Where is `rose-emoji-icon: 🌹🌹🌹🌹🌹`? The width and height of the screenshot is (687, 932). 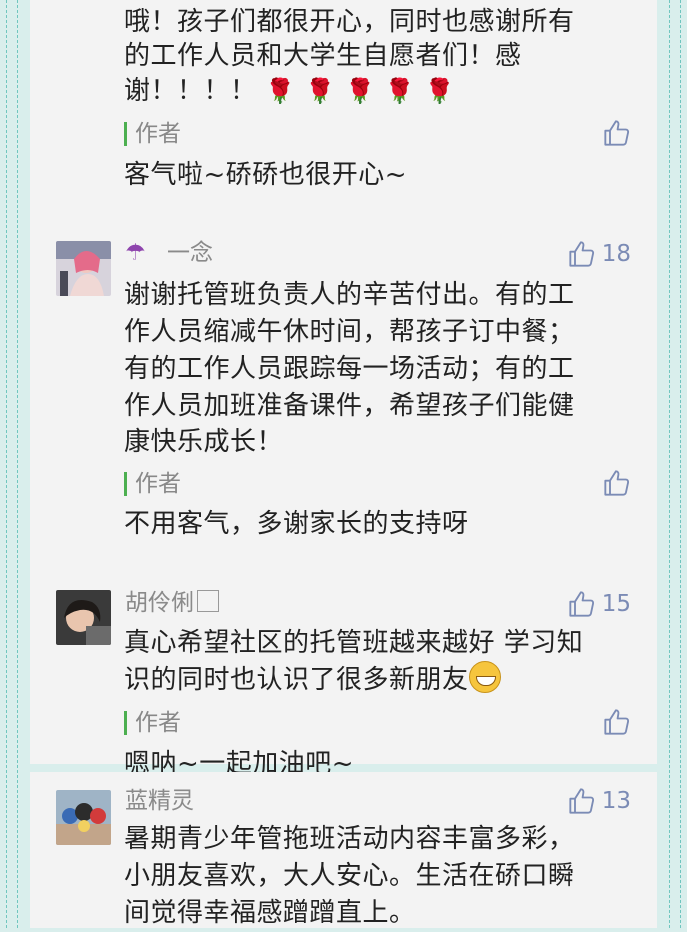 rose-emoji-icon: 🌹🌹🌹🌹🌹 is located at coordinates (365, 91).